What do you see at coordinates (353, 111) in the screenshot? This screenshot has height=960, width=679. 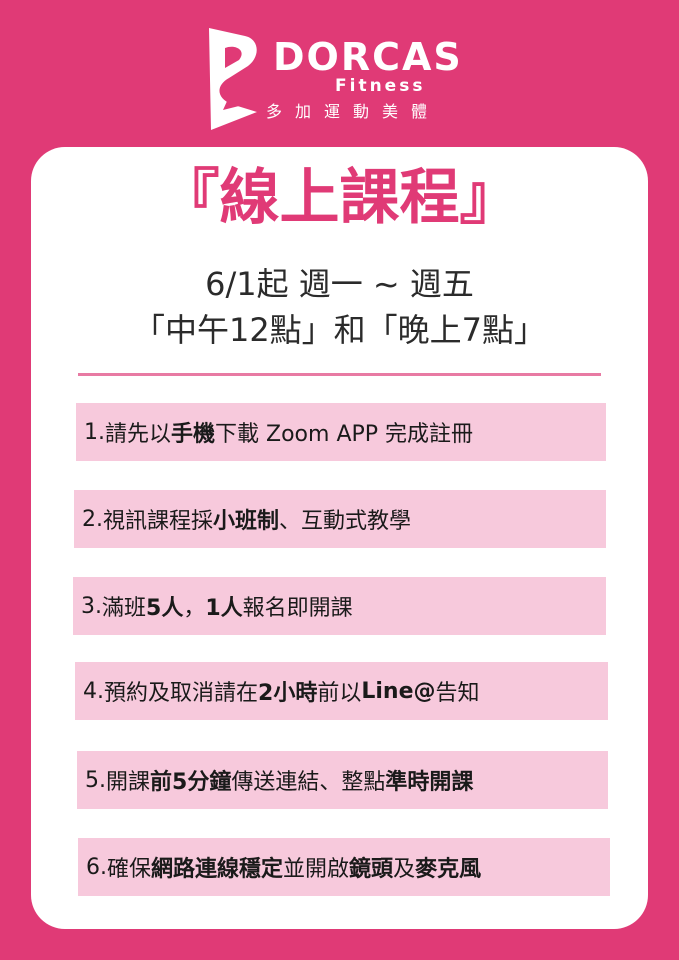 I see `brand-tagline: 多加運動美體` at bounding box center [353, 111].